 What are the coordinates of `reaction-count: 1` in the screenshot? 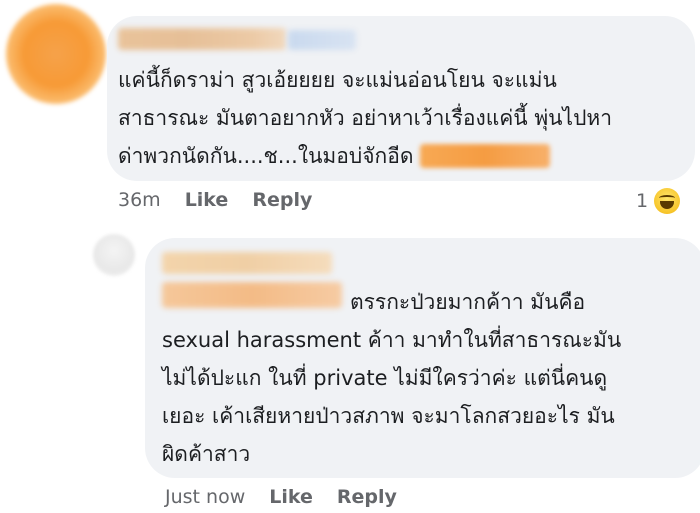 It's located at (642, 201).